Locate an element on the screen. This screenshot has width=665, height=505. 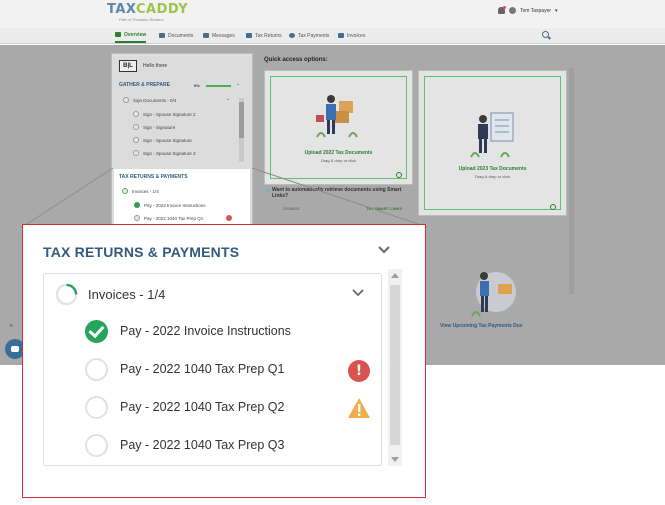
task-item-label: Pay - 2022 1040 Tax Prep Q3 is located at coordinates (202, 445).